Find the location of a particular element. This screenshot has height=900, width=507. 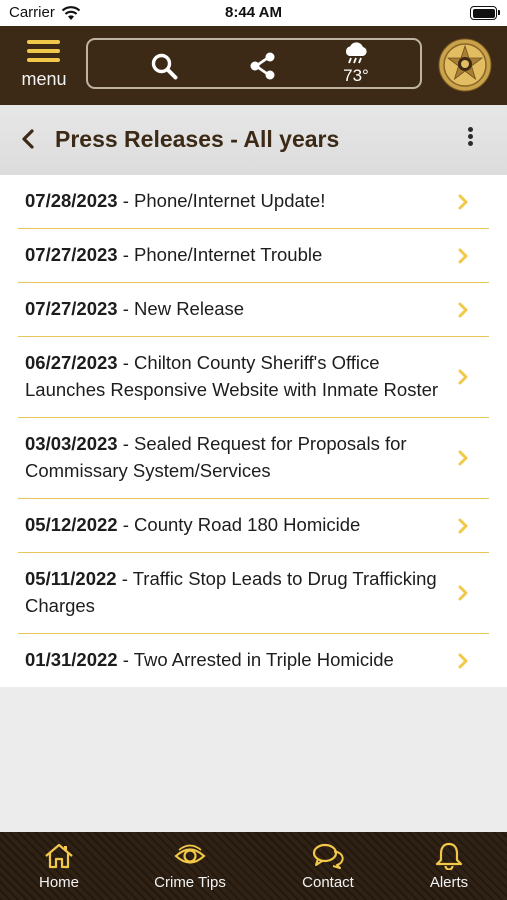

hamburger-menu-icon is located at coordinates (43, 53).